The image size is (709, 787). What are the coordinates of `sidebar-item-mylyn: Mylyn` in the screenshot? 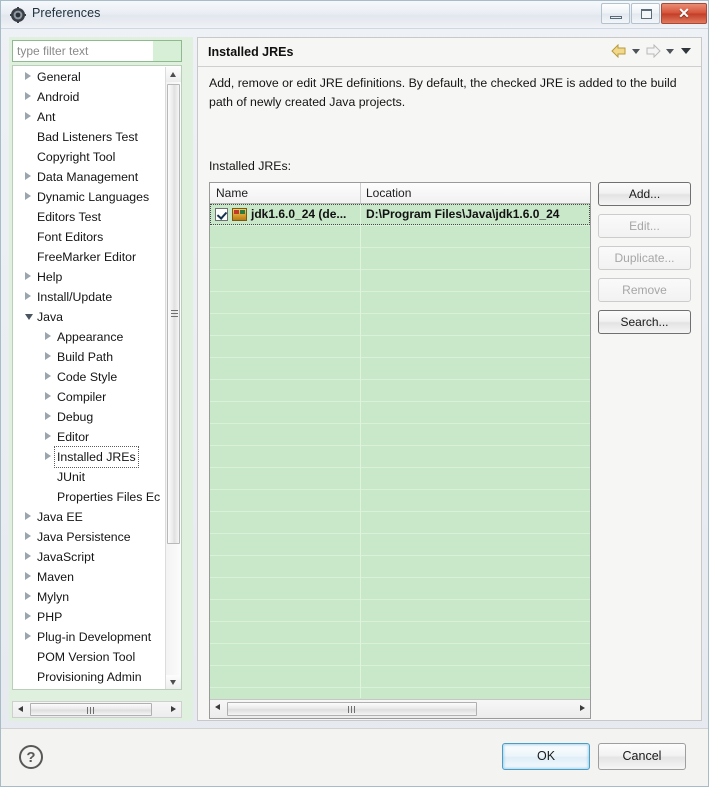 It's located at (89, 597).